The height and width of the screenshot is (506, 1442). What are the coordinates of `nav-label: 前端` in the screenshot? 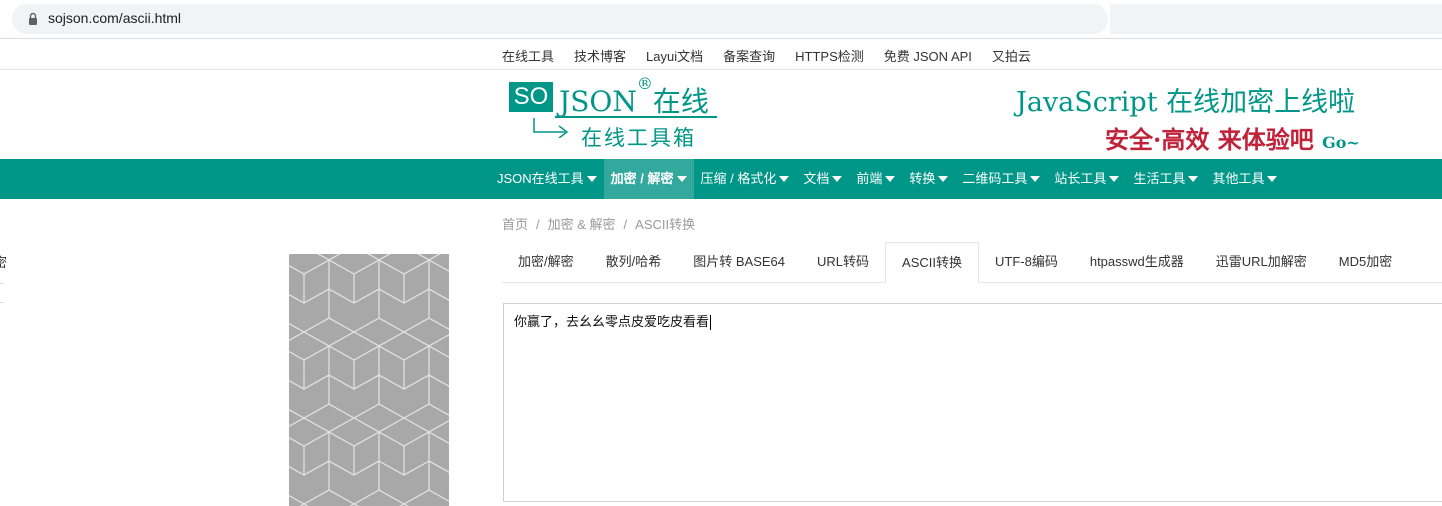 It's located at (869, 178).